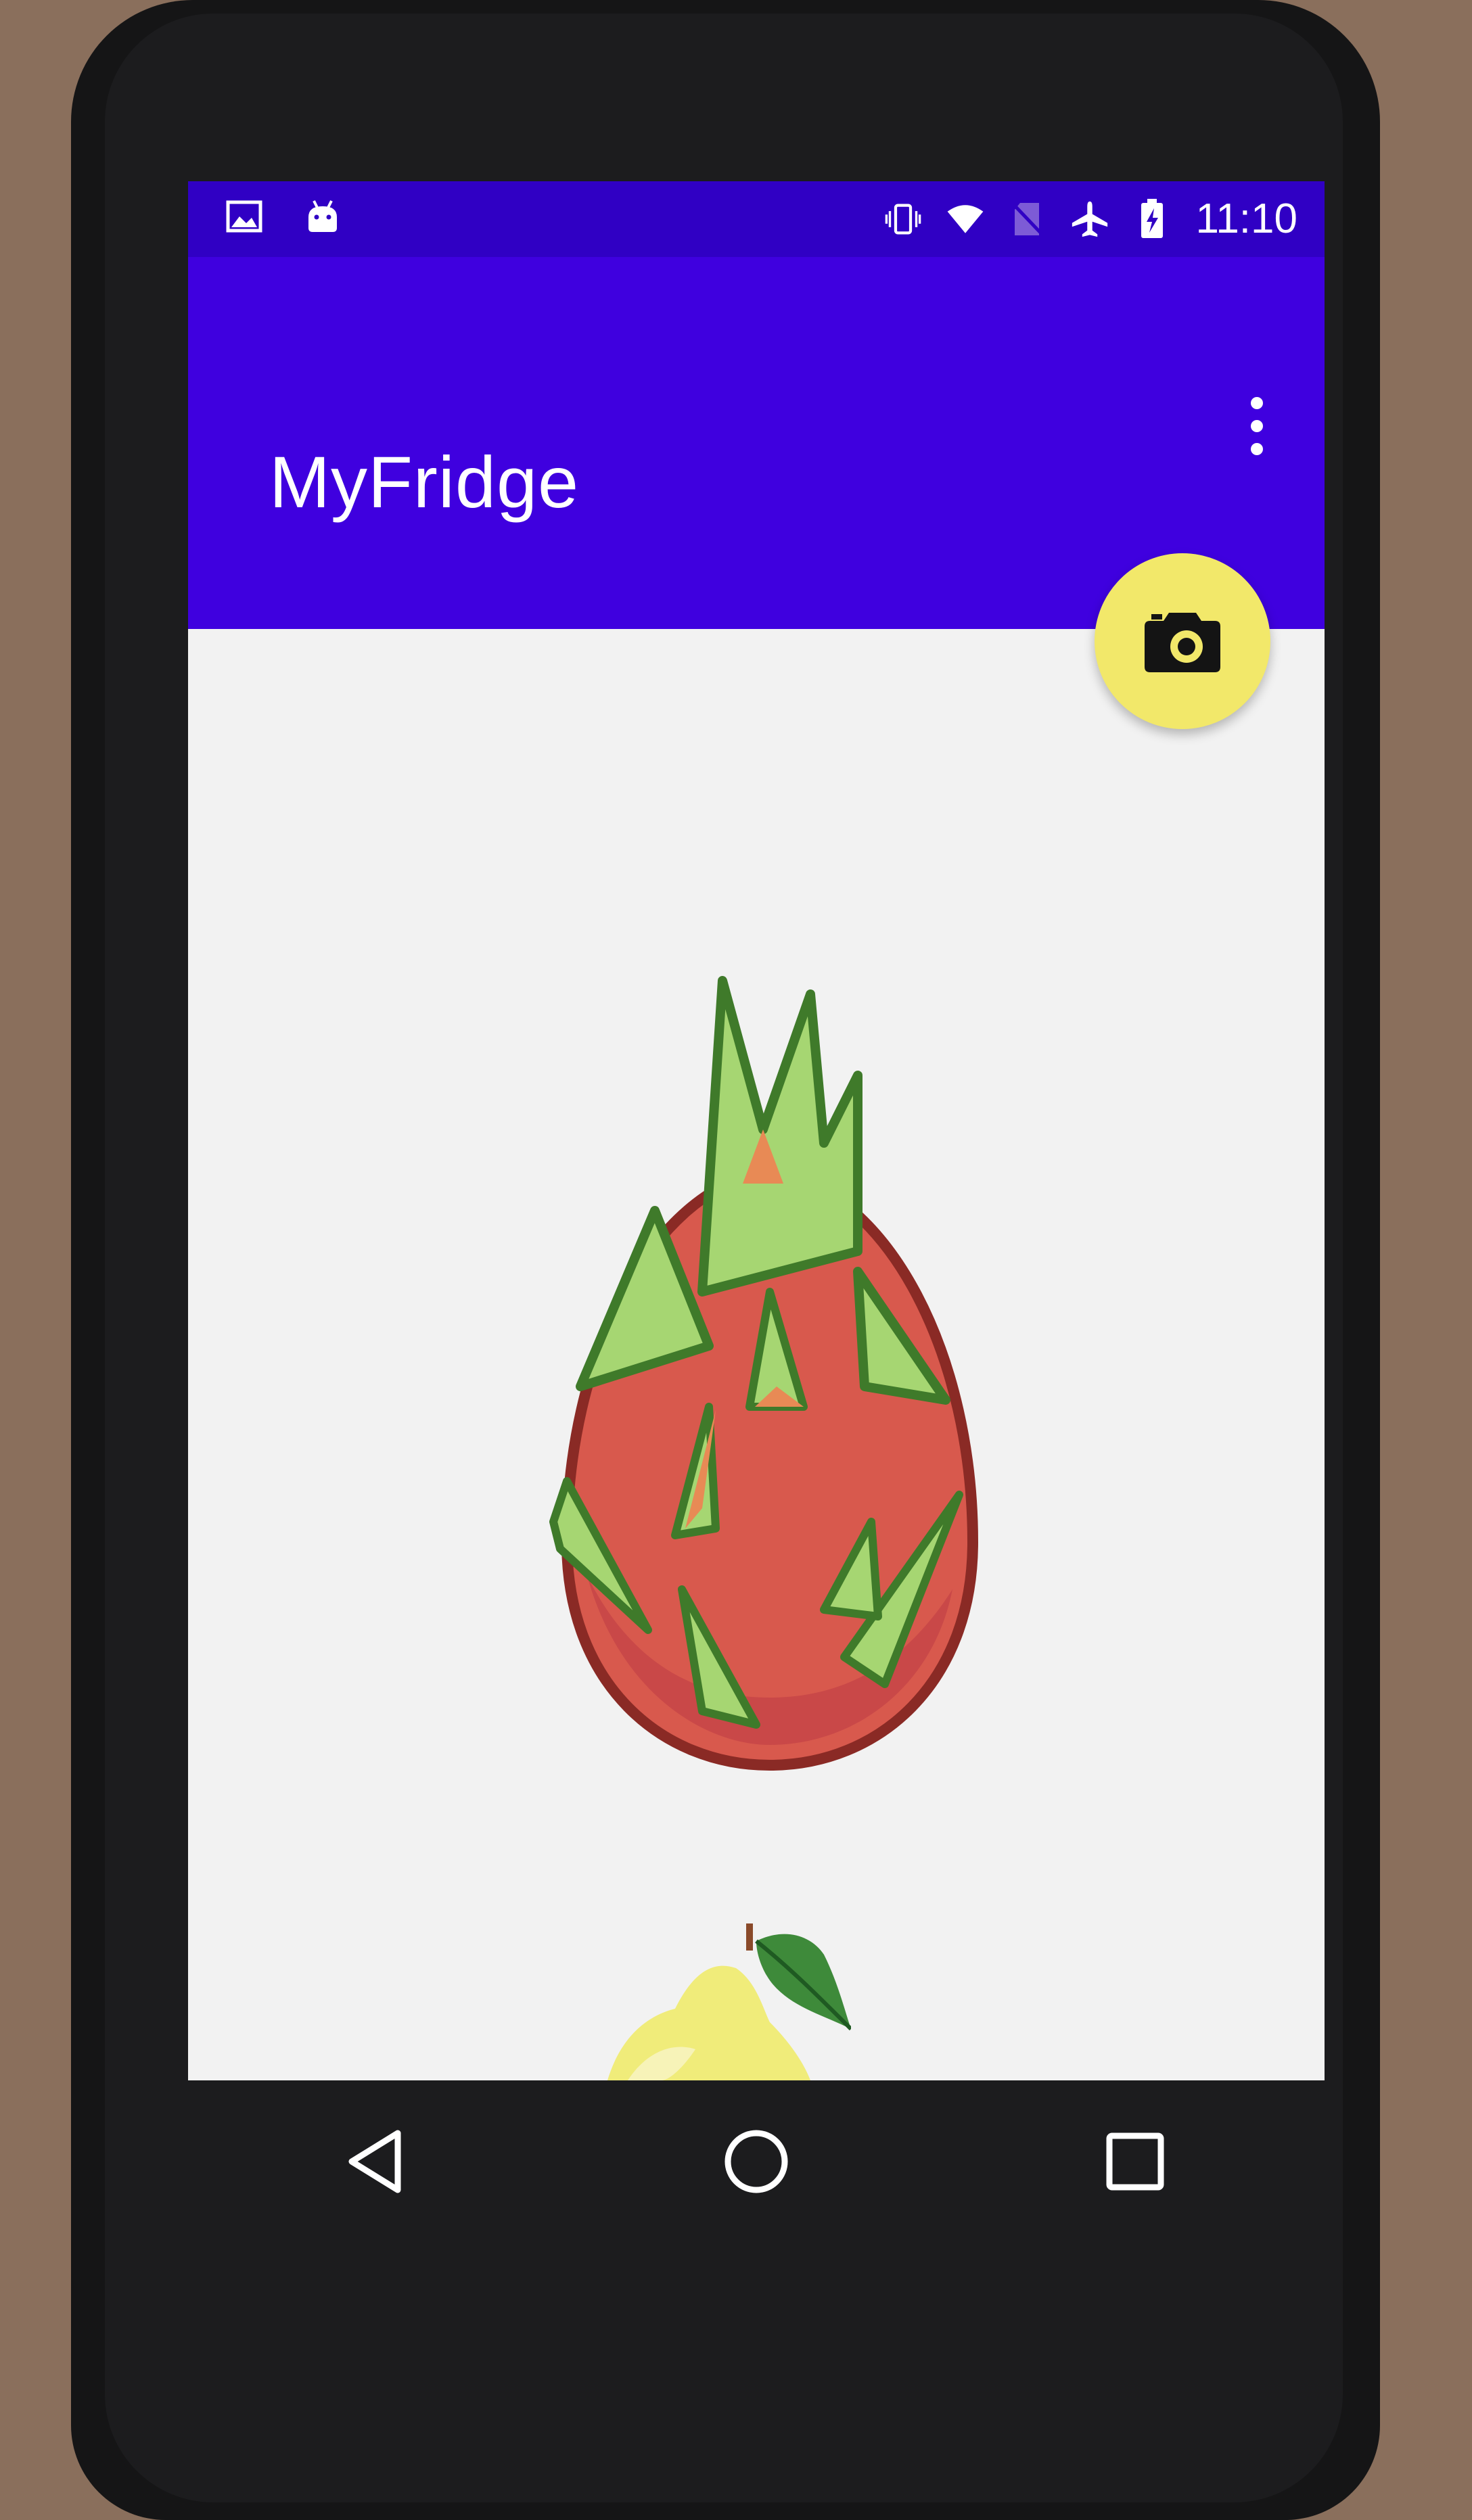 The height and width of the screenshot is (2520, 1472). I want to click on camera-fab-button, so click(1182, 641).